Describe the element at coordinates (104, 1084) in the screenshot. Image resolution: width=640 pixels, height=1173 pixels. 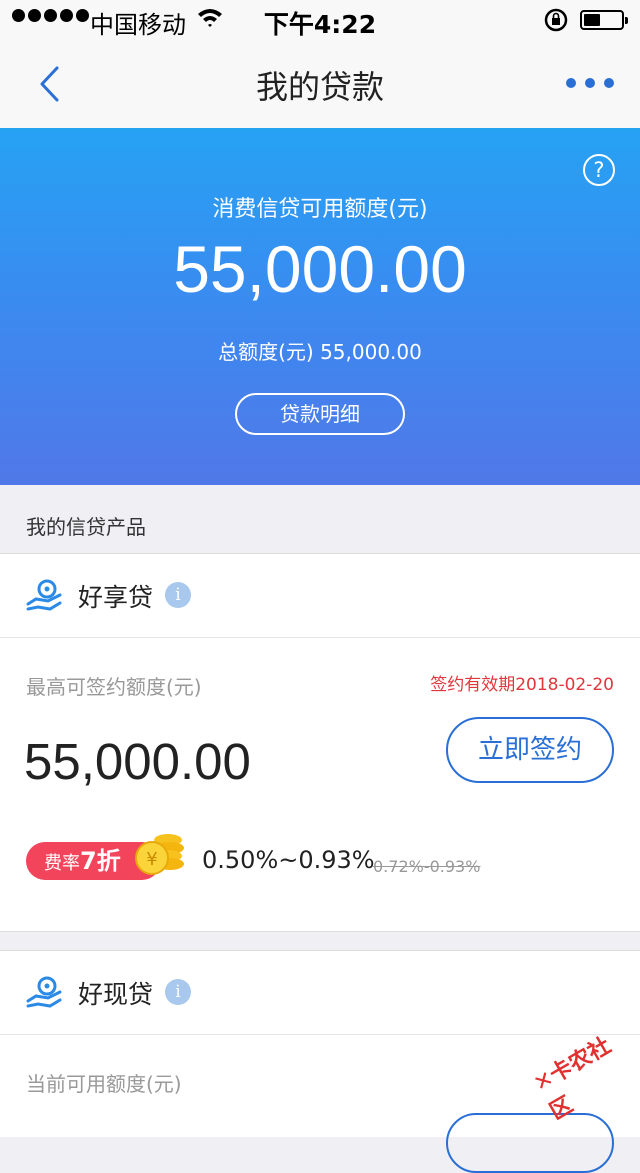
I see `current-limit-label: 当前可用额度(元)` at that location.